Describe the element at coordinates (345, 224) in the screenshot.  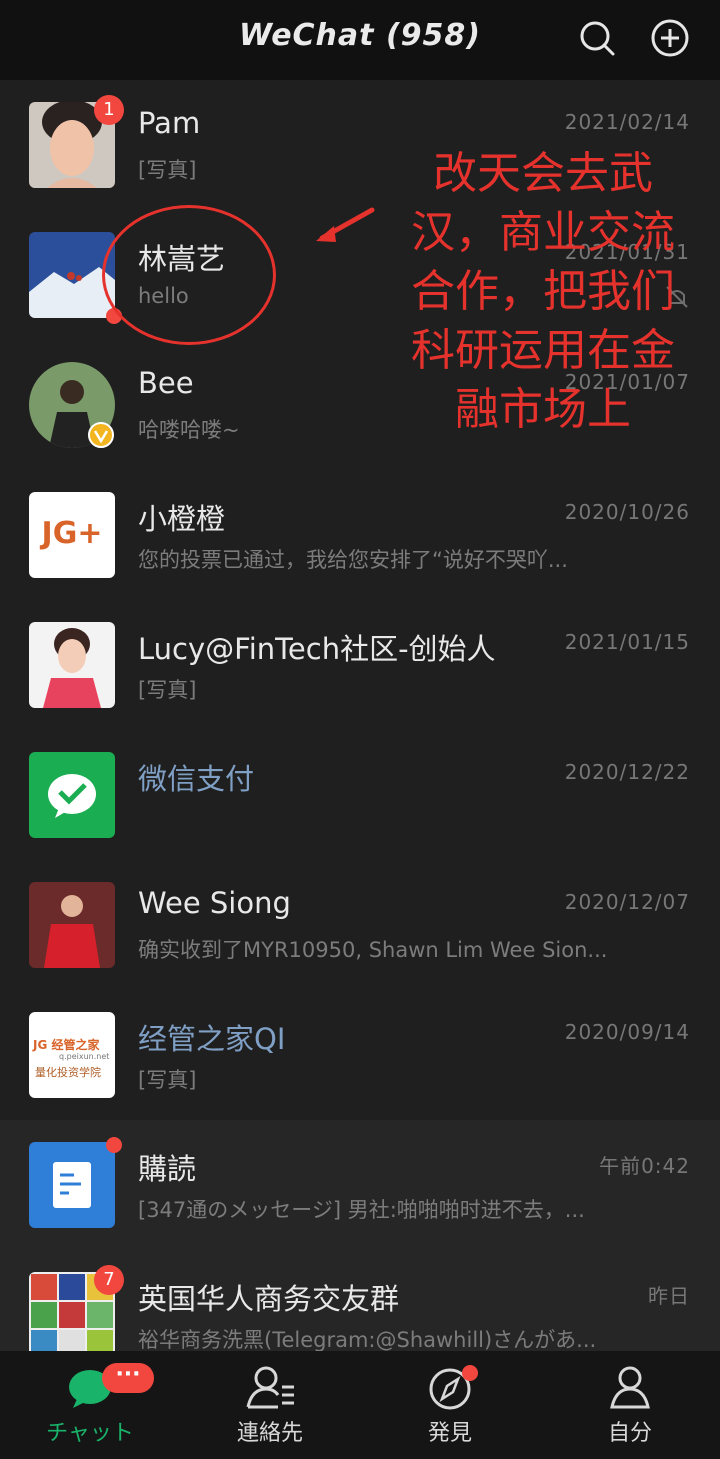
I see `annotation-arrow` at that location.